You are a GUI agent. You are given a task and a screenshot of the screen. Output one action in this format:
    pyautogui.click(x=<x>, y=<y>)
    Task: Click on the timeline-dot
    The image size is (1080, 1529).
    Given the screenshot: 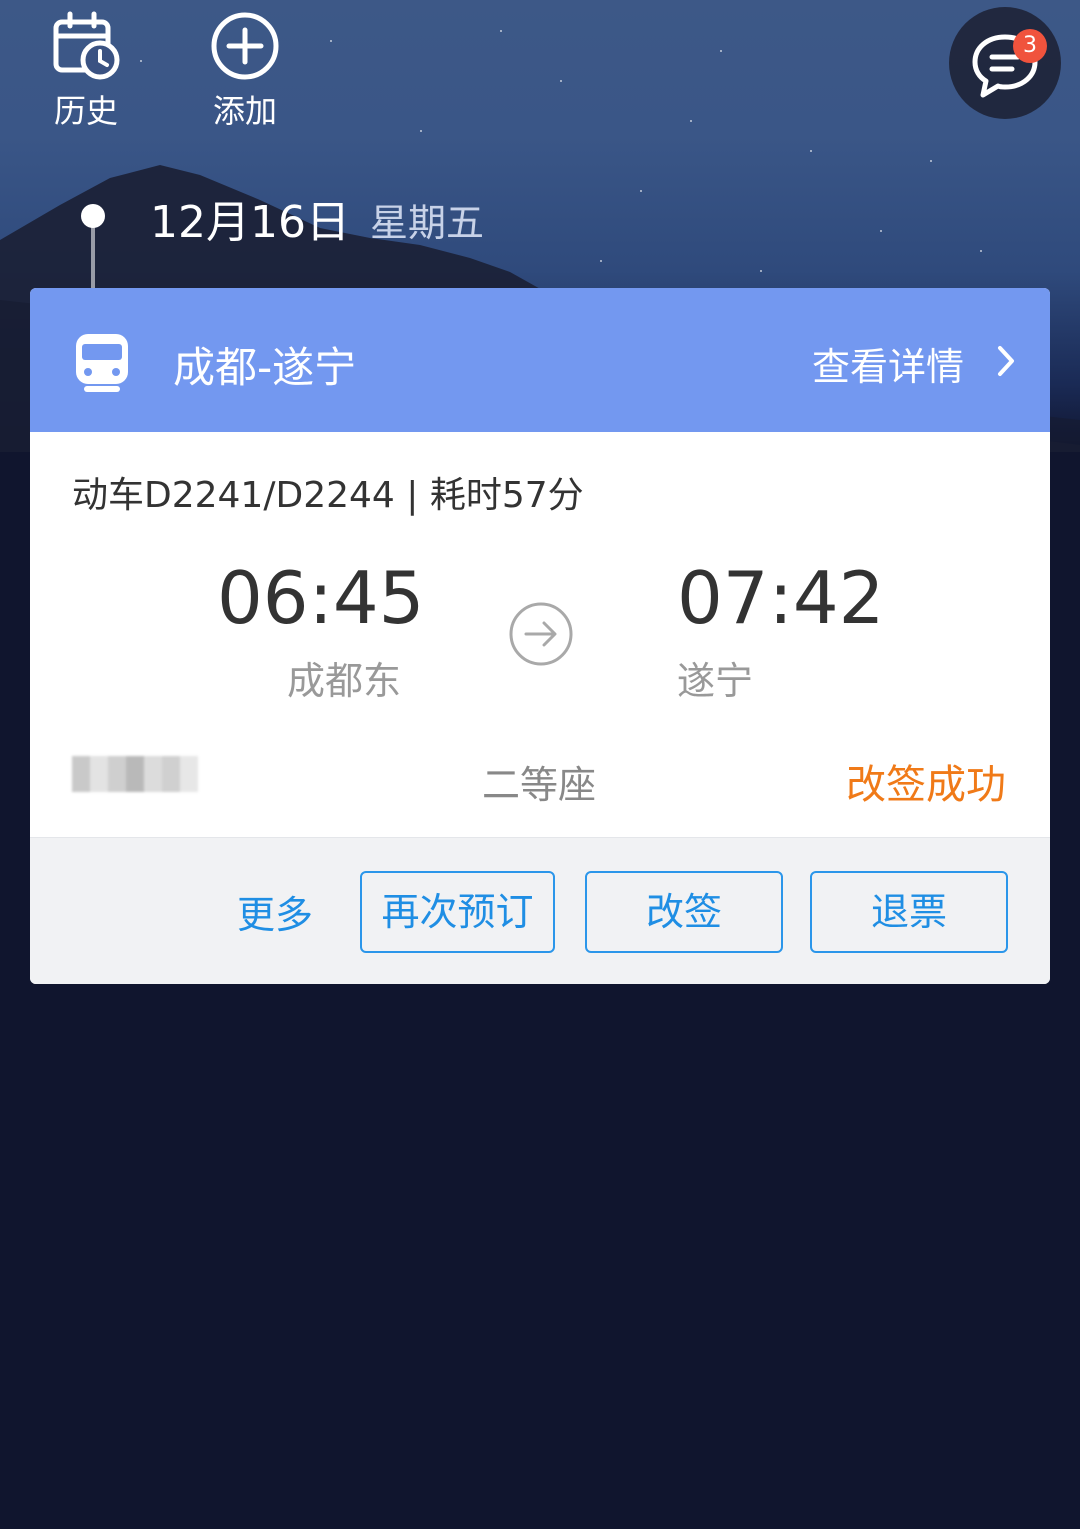 What is the action you would take?
    pyautogui.click(x=93, y=216)
    